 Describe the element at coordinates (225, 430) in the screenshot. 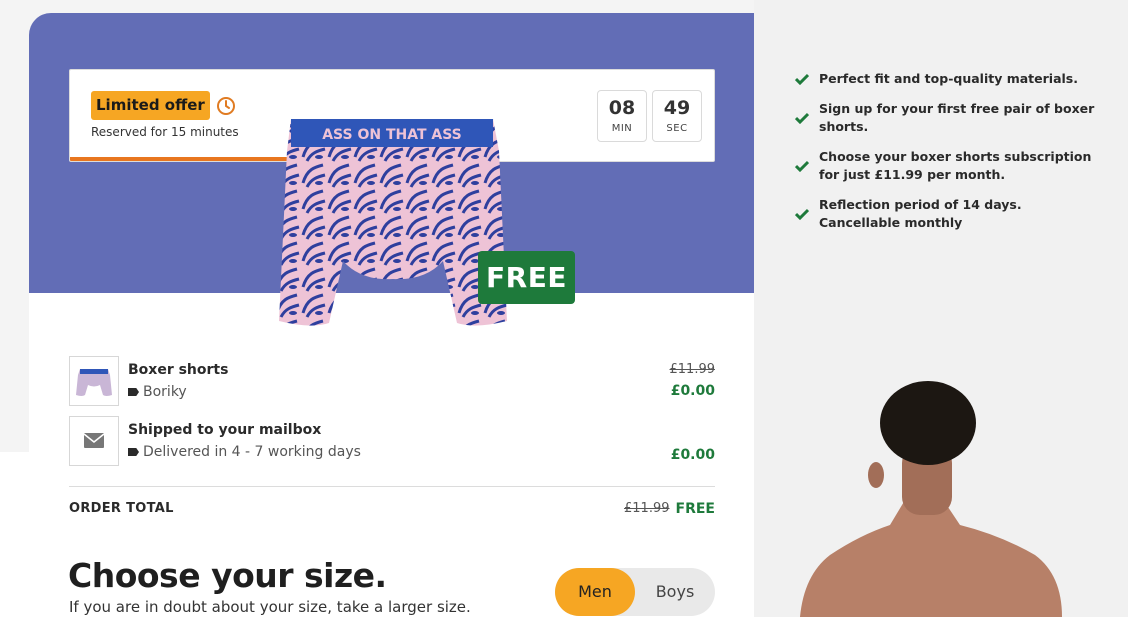

I see `item-title: Shipped to your mailbox` at that location.